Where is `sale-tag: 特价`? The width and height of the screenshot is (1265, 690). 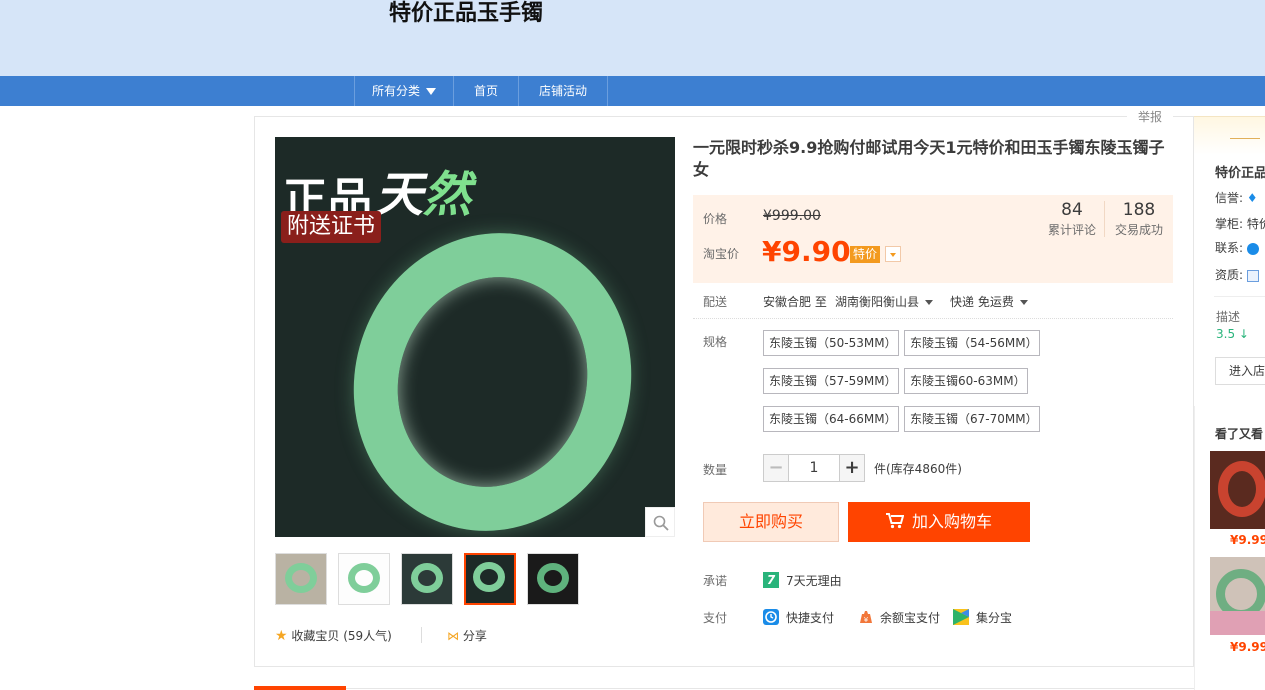
sale-tag: 特价 is located at coordinates (865, 254).